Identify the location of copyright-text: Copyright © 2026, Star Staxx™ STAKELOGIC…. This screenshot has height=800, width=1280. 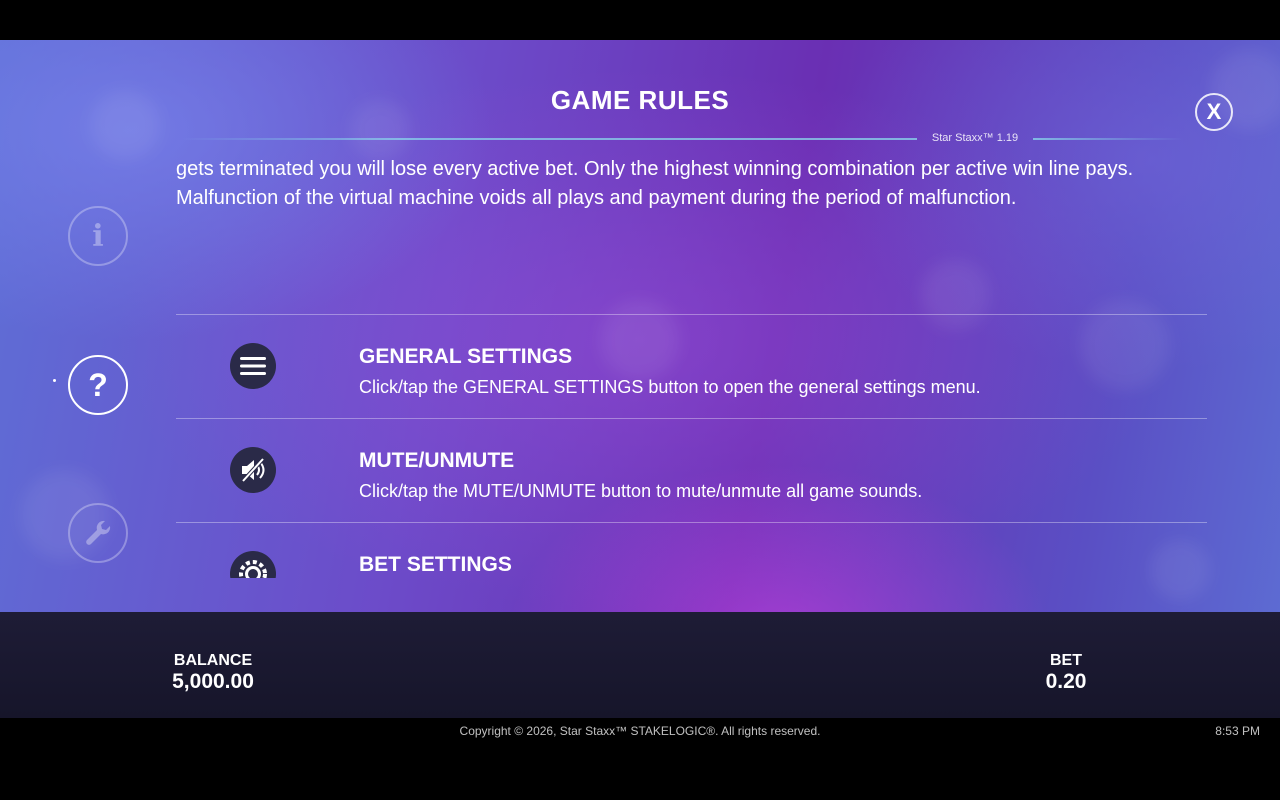
(640, 731).